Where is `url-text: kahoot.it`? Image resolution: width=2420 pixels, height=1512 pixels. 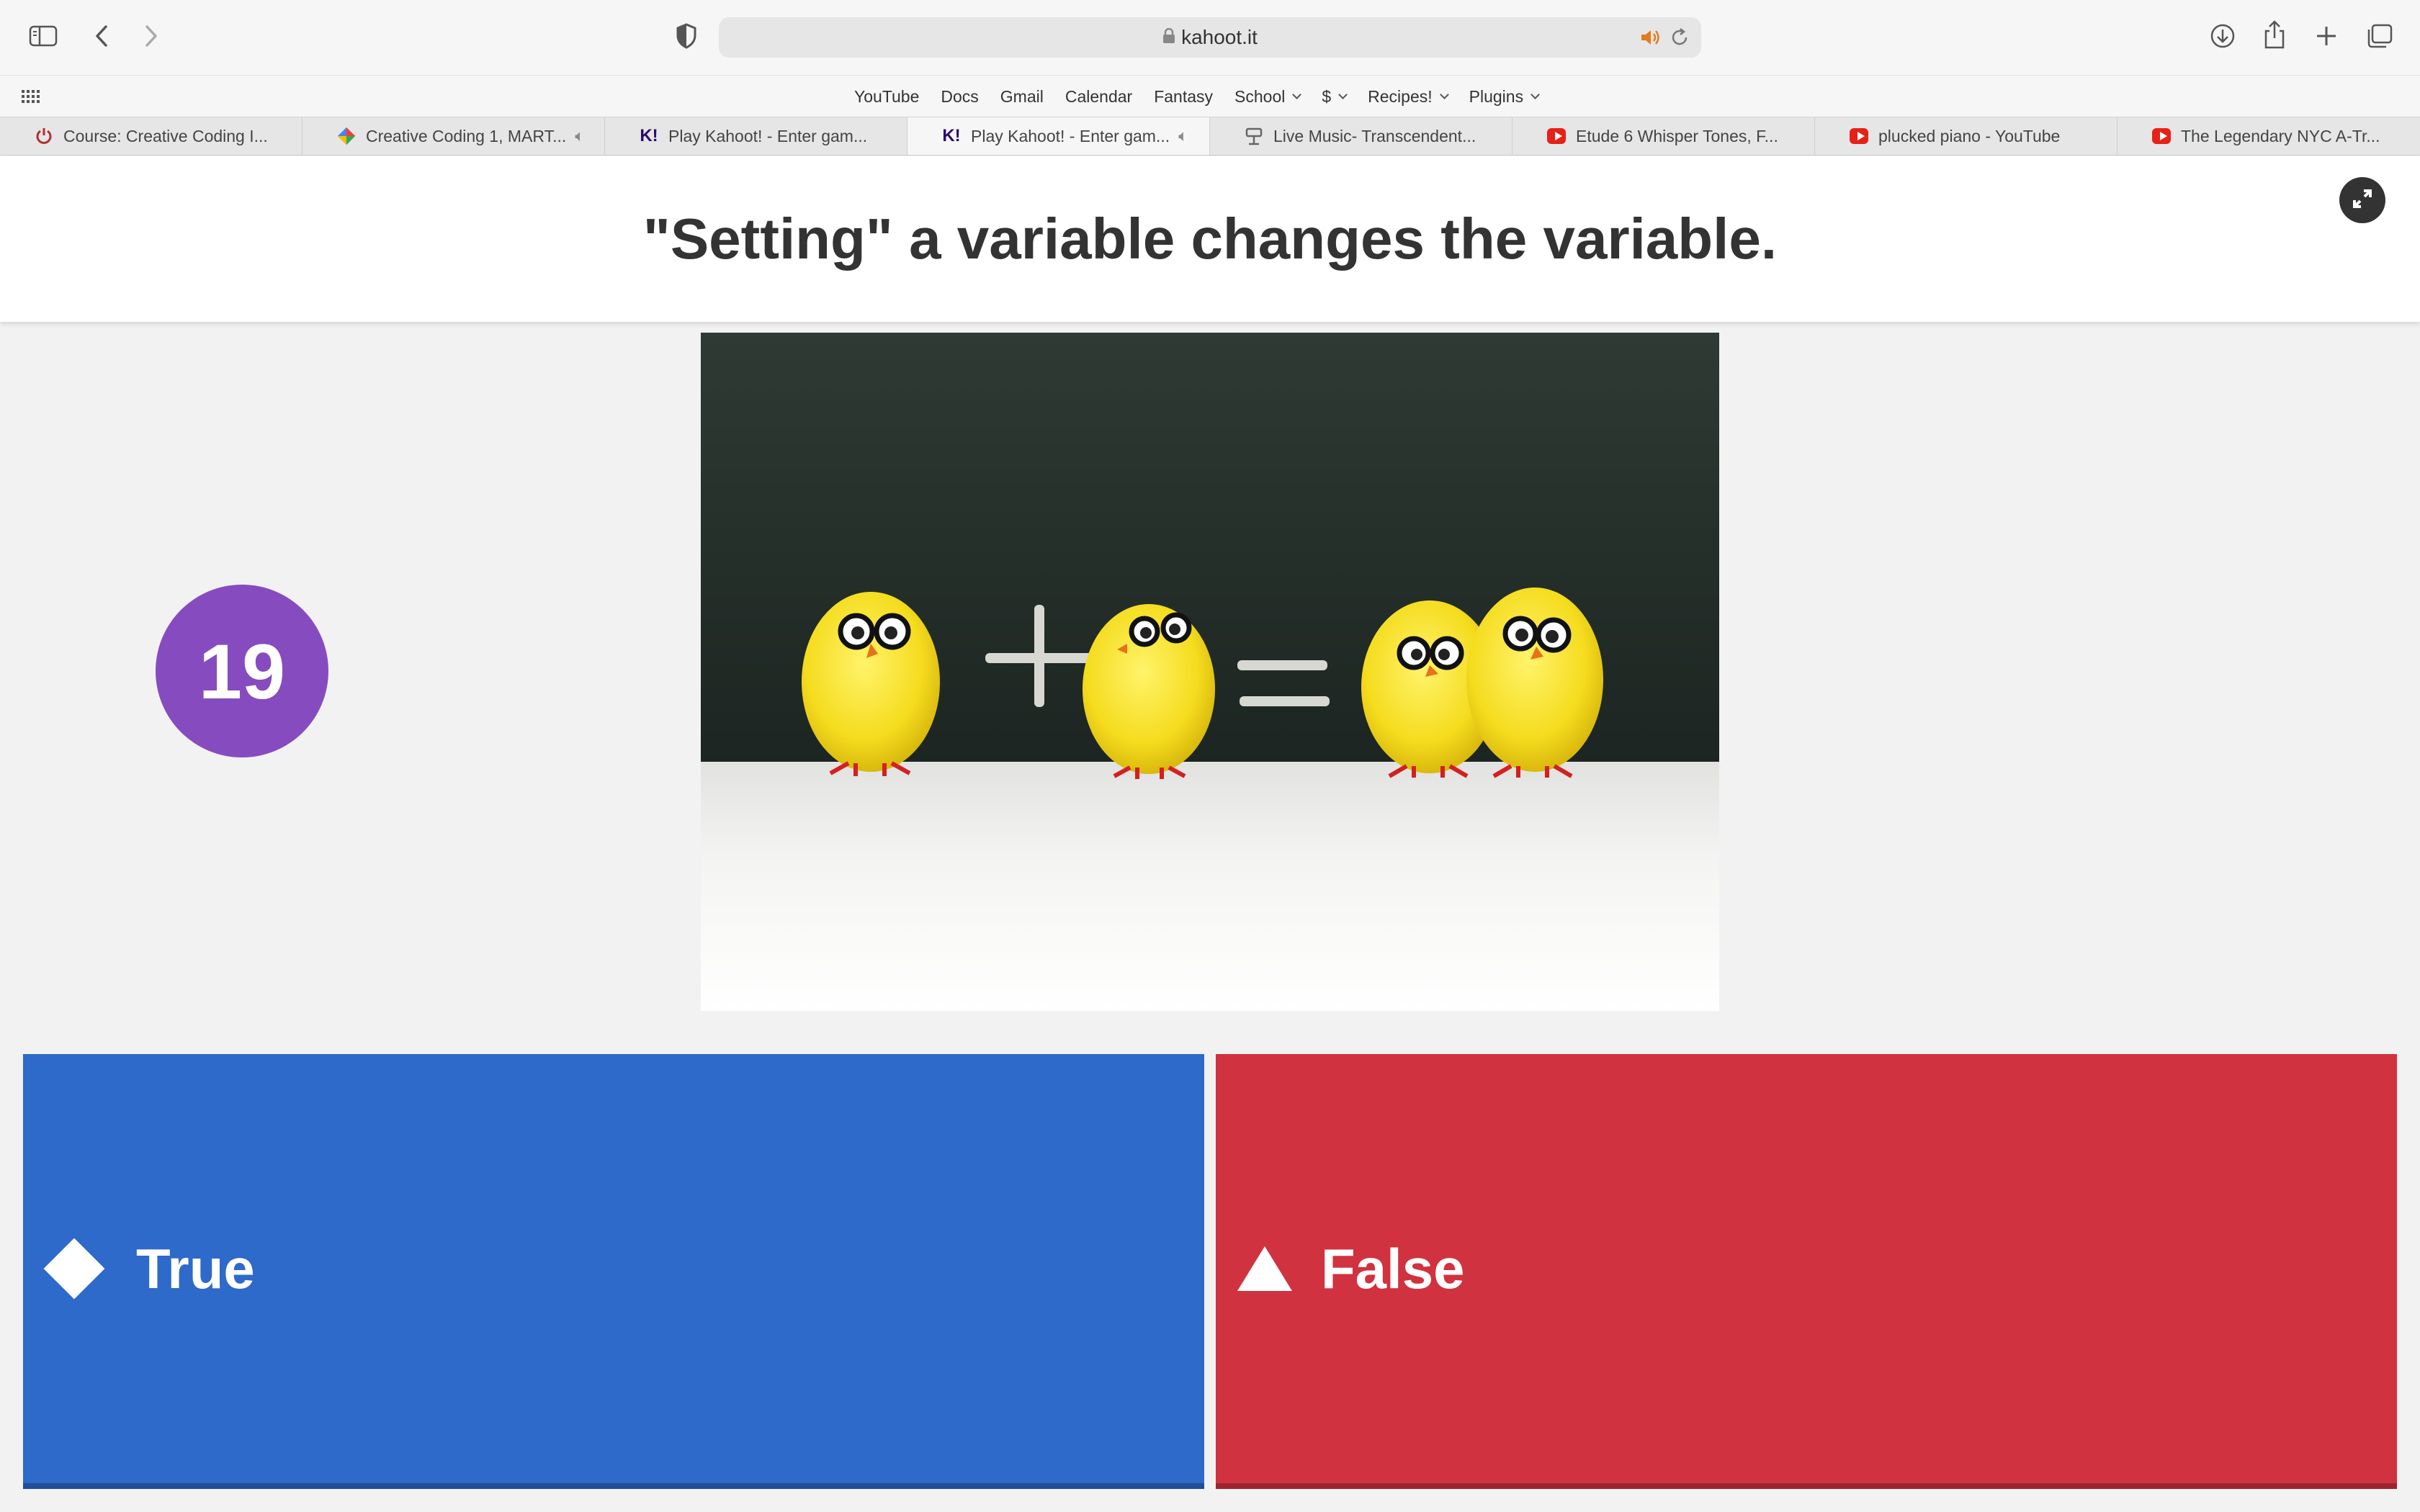
url-text: kahoot.it is located at coordinates (1219, 37).